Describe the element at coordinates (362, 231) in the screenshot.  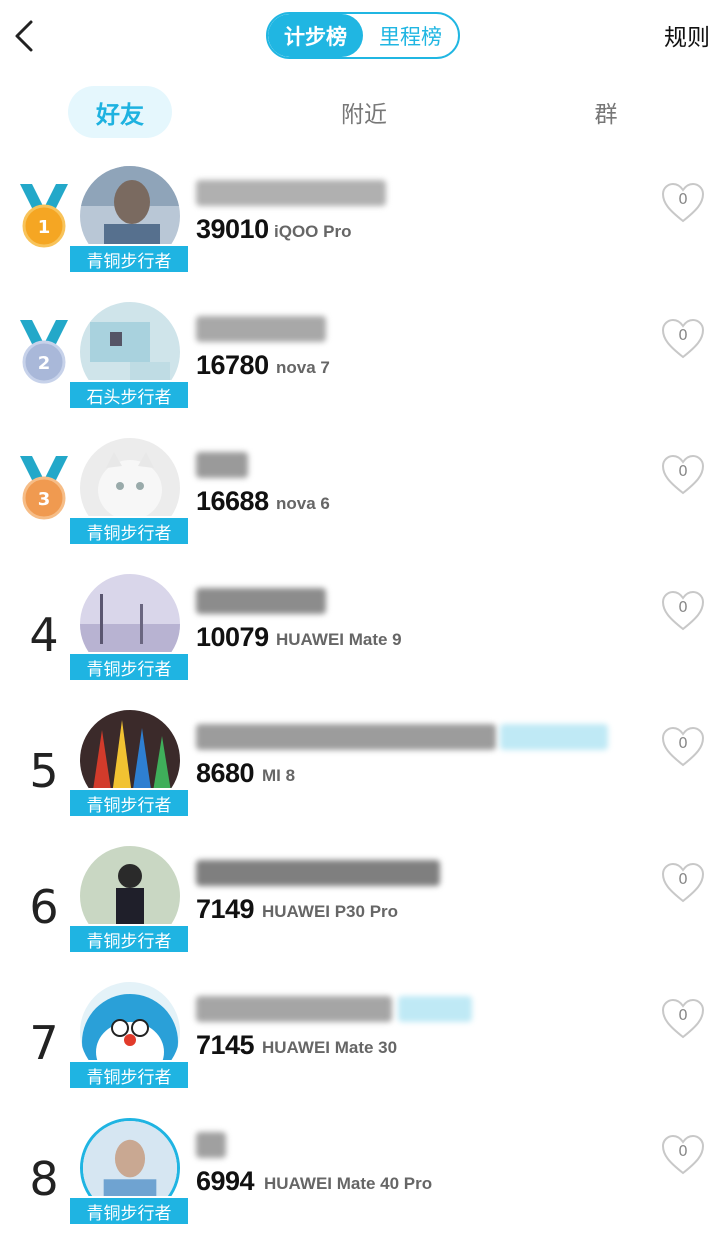
I see `list-item: 1 青铜步行者 39010 iQOO Pro 0` at that location.